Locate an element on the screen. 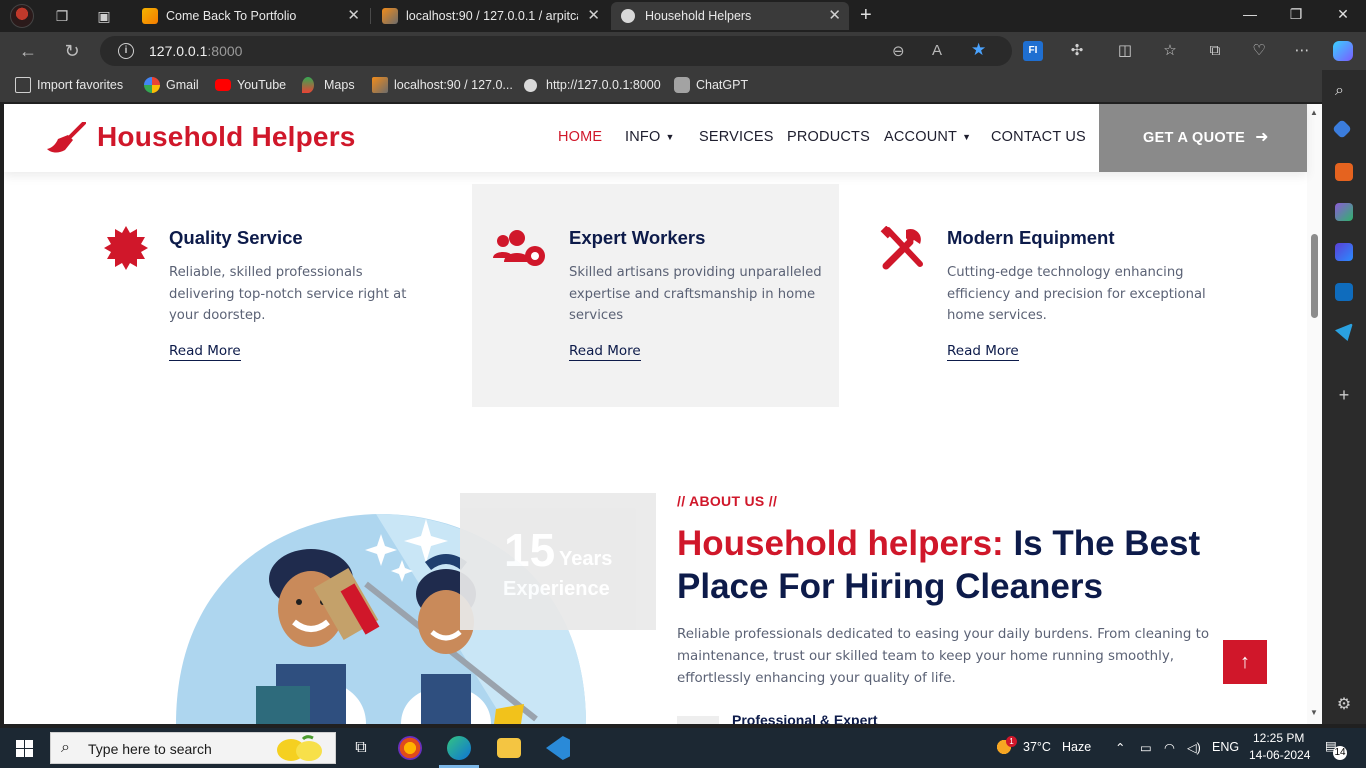 Image resolution: width=1366 pixels, height=768 pixels. add-icon: + is located at coordinates (1344, 395).